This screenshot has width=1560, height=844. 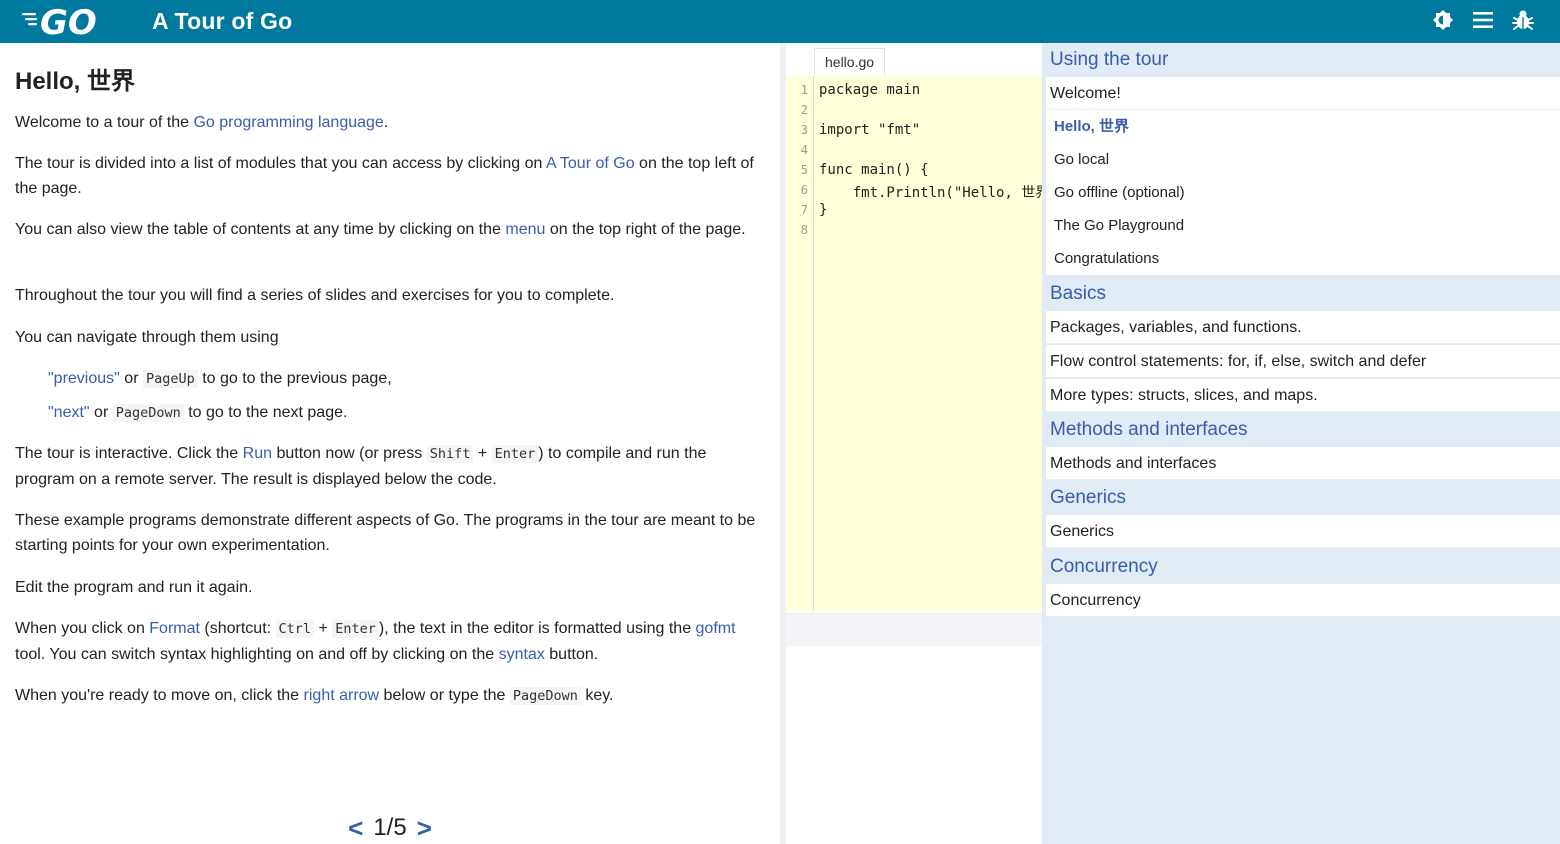 What do you see at coordinates (129, 453) in the screenshot?
I see `text: The tour is interactive. Click the` at bounding box center [129, 453].